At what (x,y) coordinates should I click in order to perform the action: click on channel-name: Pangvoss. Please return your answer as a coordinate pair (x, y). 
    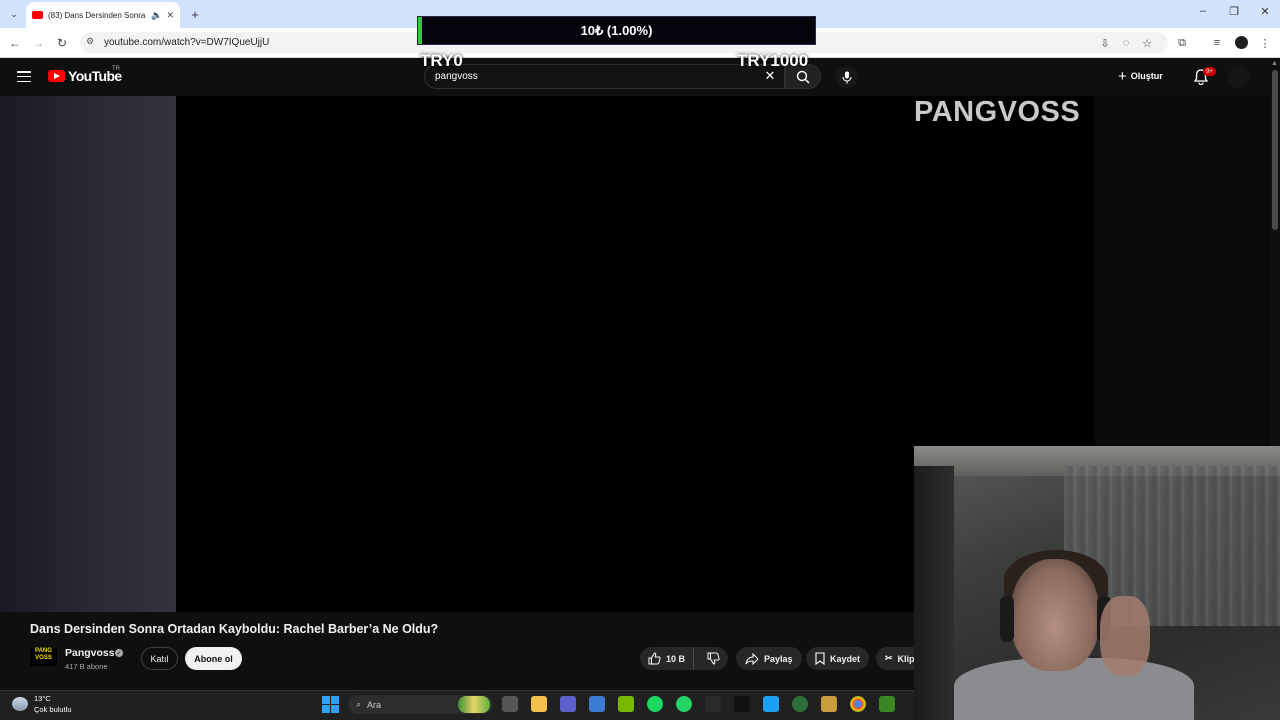
    Looking at the image, I should click on (90, 653).